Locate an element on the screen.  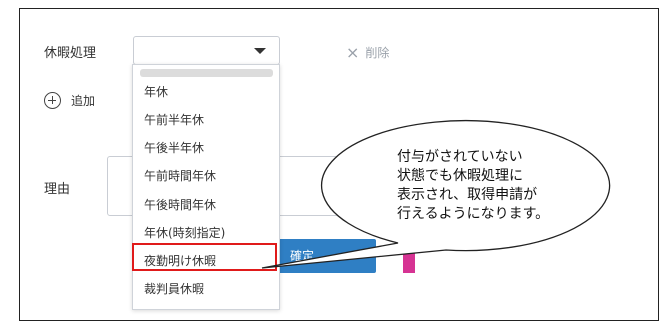
callout-line: 行えるようになります。 is located at coordinates (473, 214).